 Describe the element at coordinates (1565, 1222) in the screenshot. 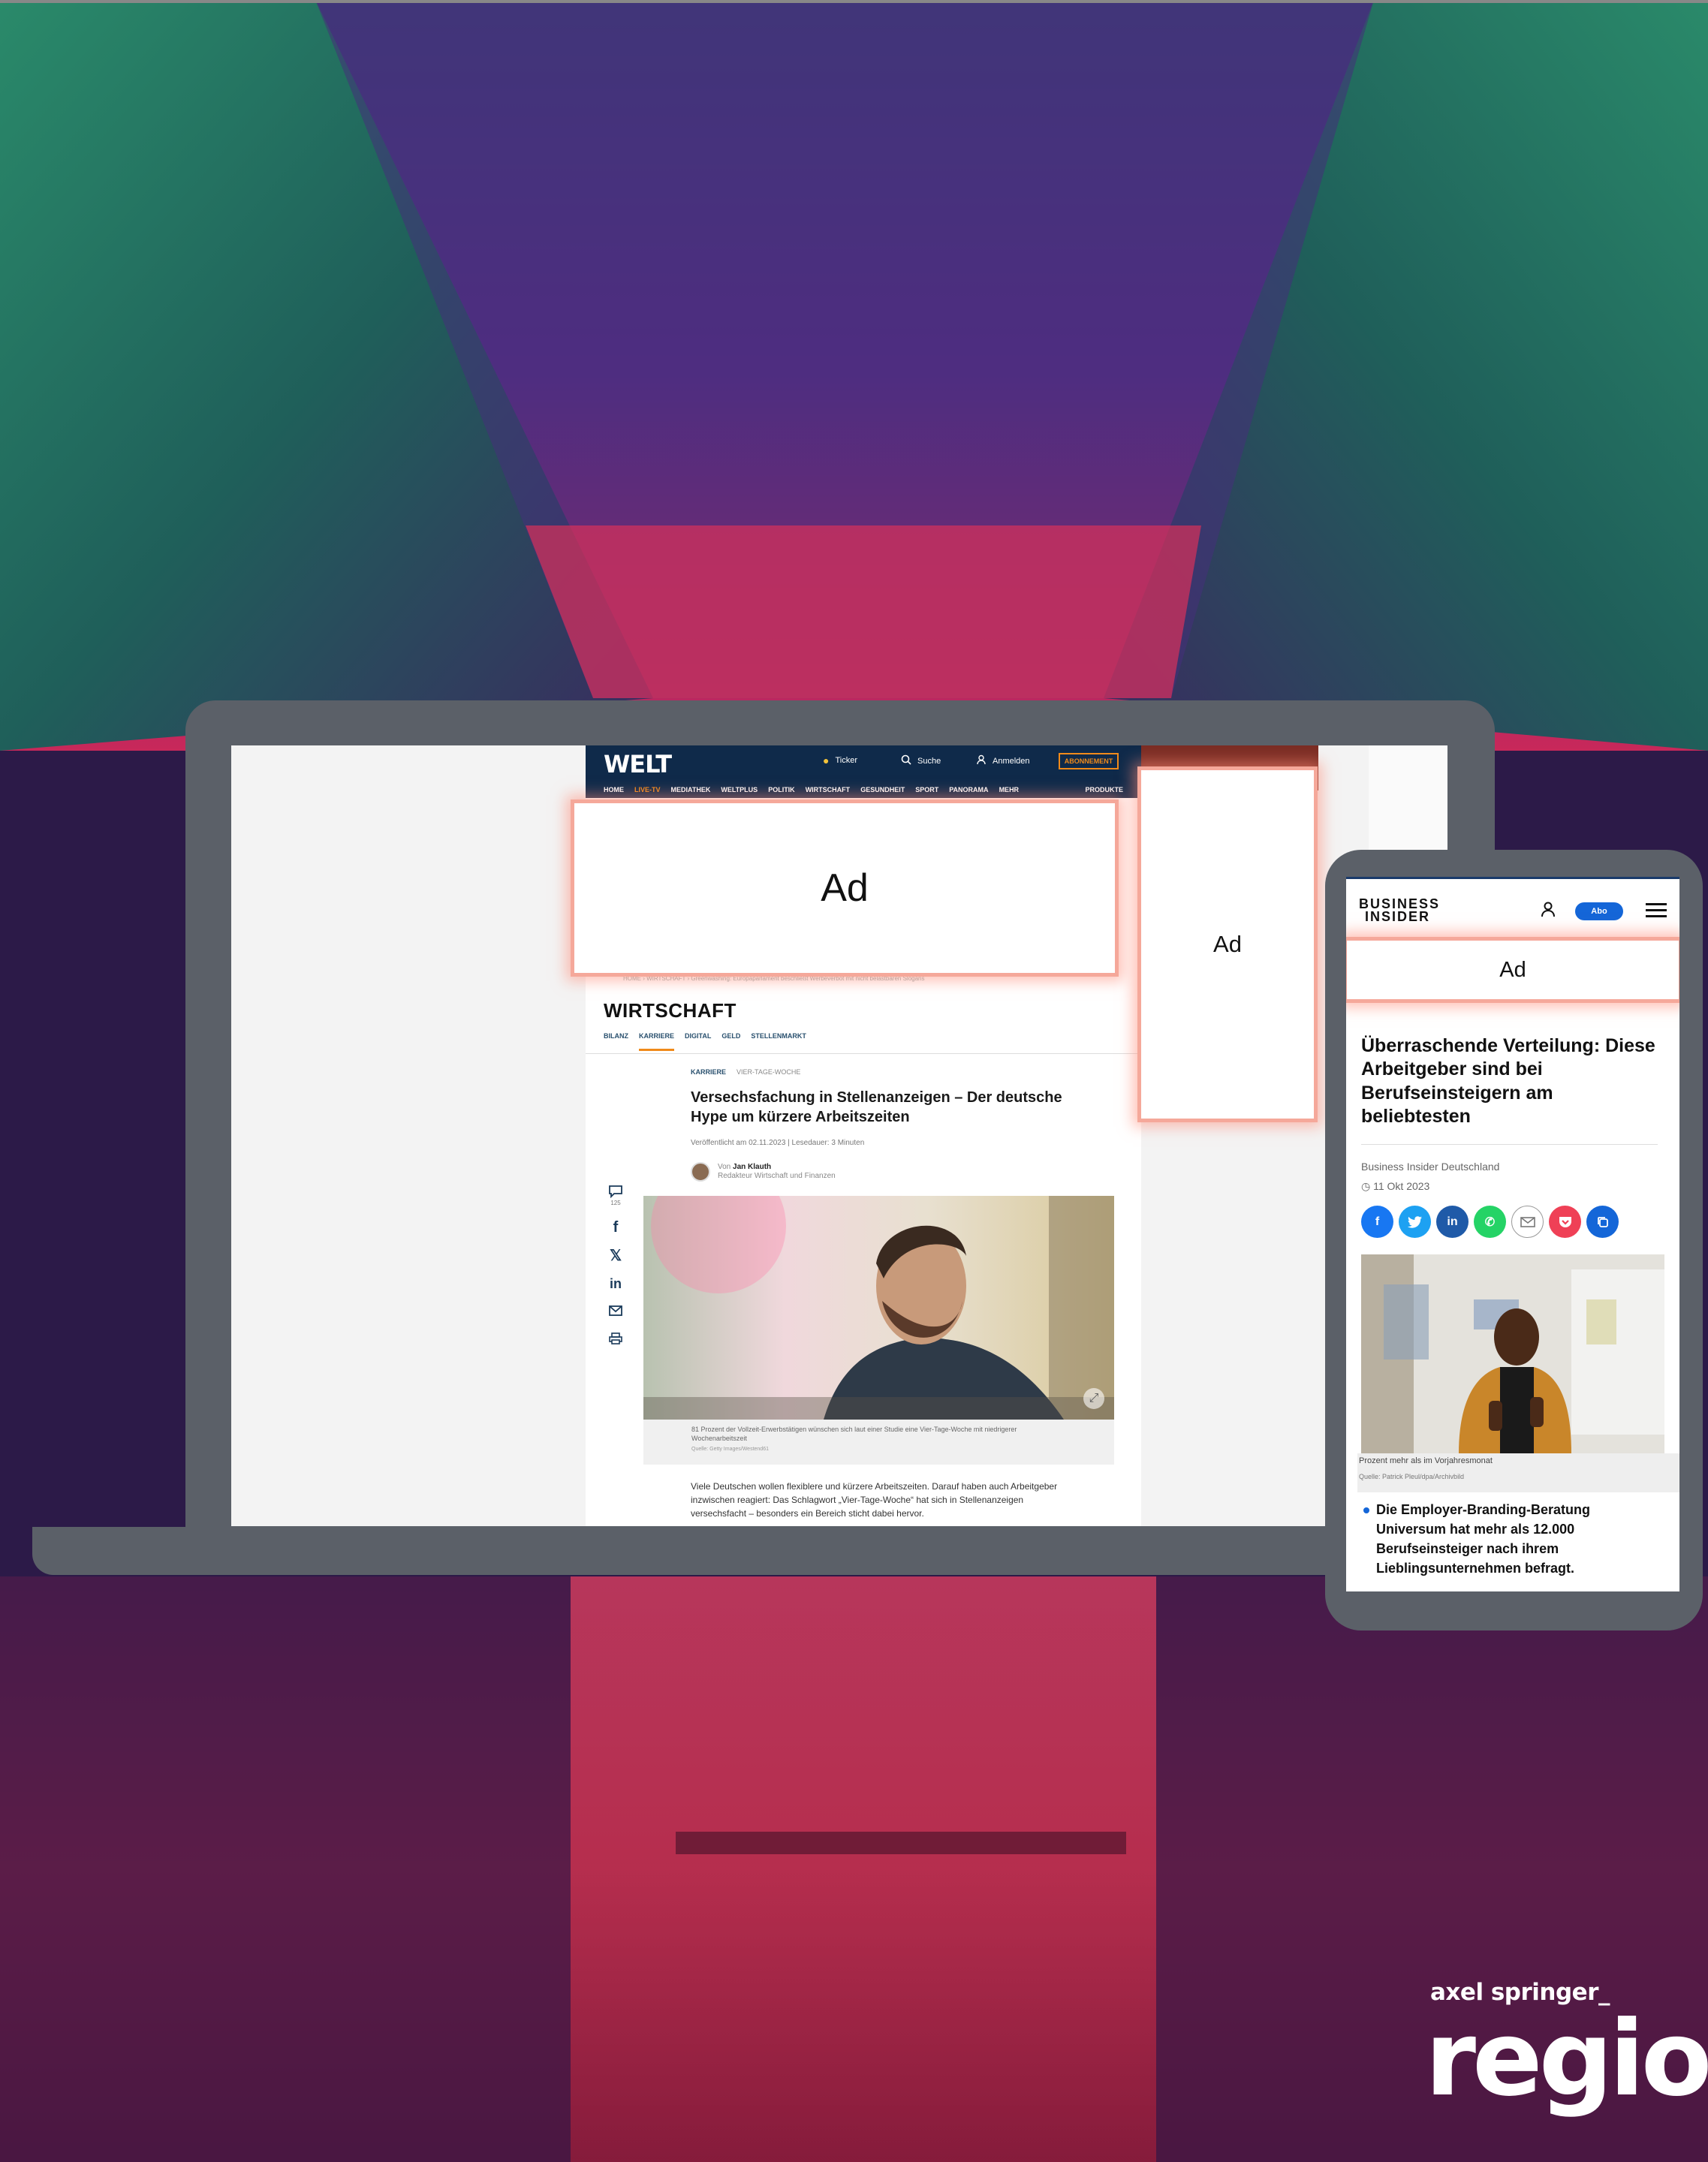

I see `pocket-icon` at that location.